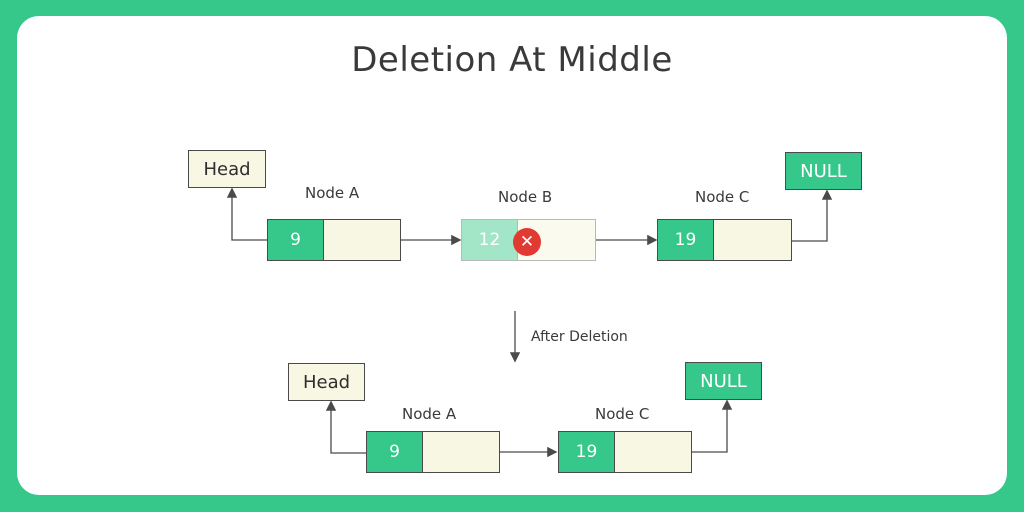 The image size is (1024, 512). I want to click on after-node-c: 19, so click(625, 452).